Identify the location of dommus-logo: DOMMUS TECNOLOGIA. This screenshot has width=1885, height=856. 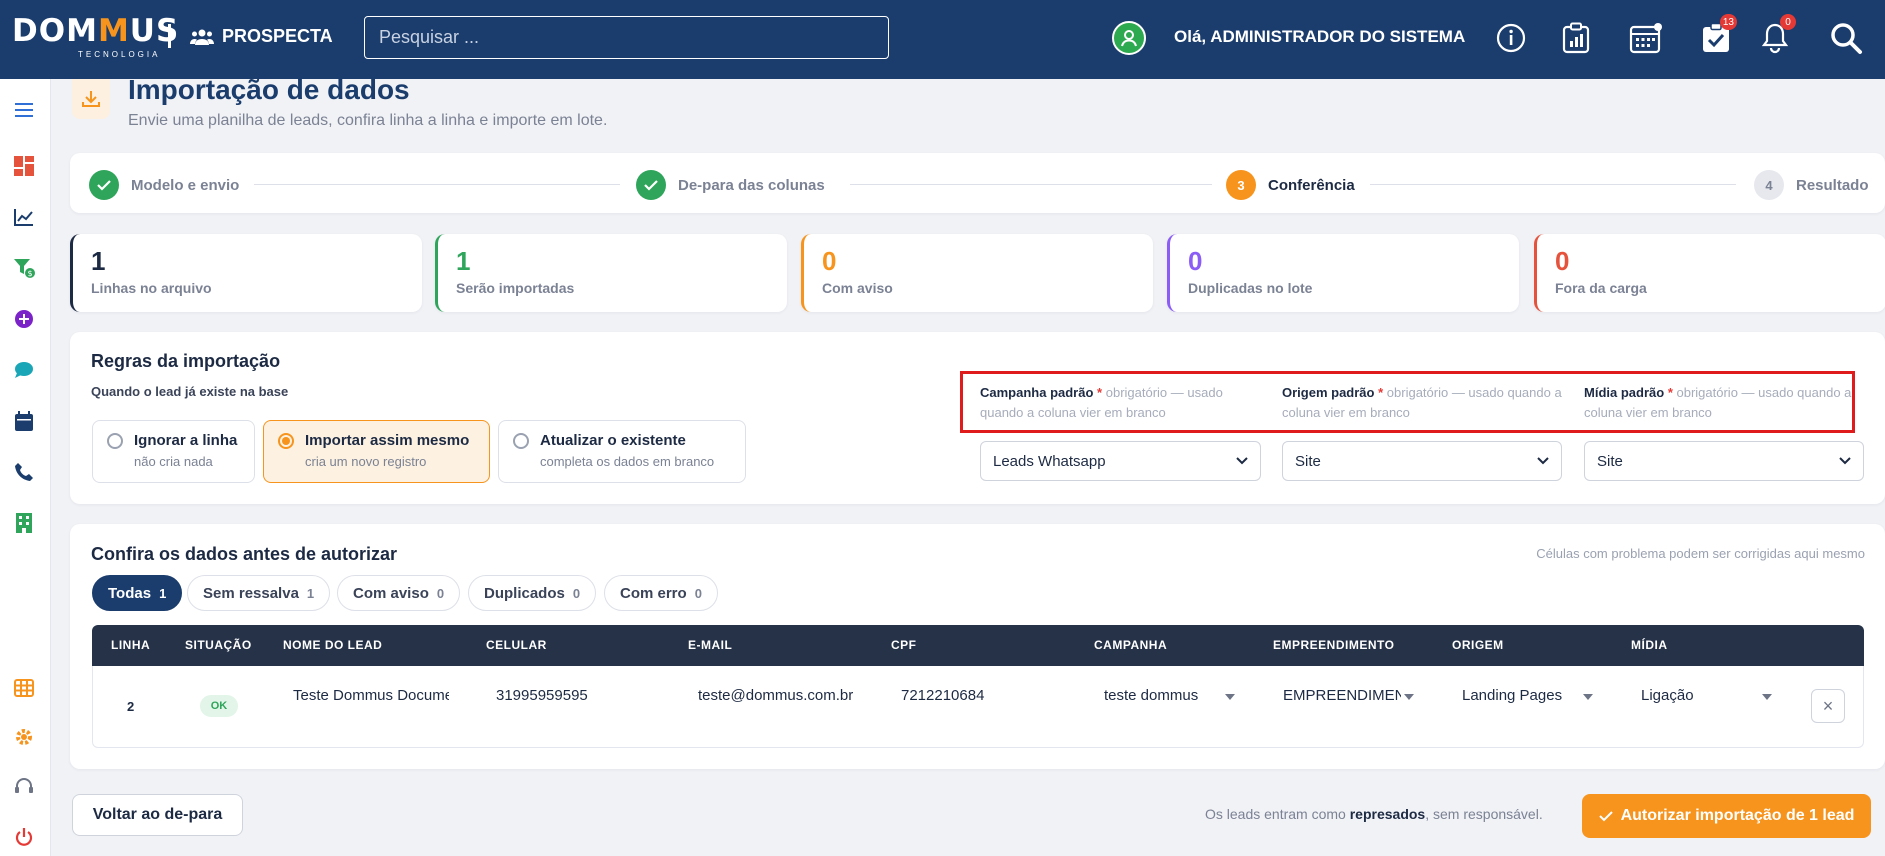
(95, 37).